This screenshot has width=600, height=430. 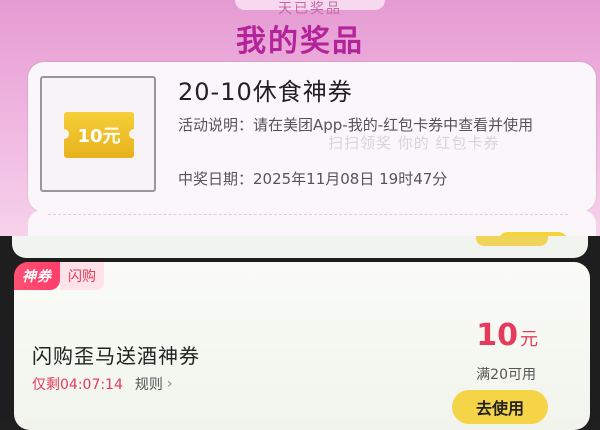 I want to click on coupon-tag-shenquan: 神券, so click(x=37, y=276).